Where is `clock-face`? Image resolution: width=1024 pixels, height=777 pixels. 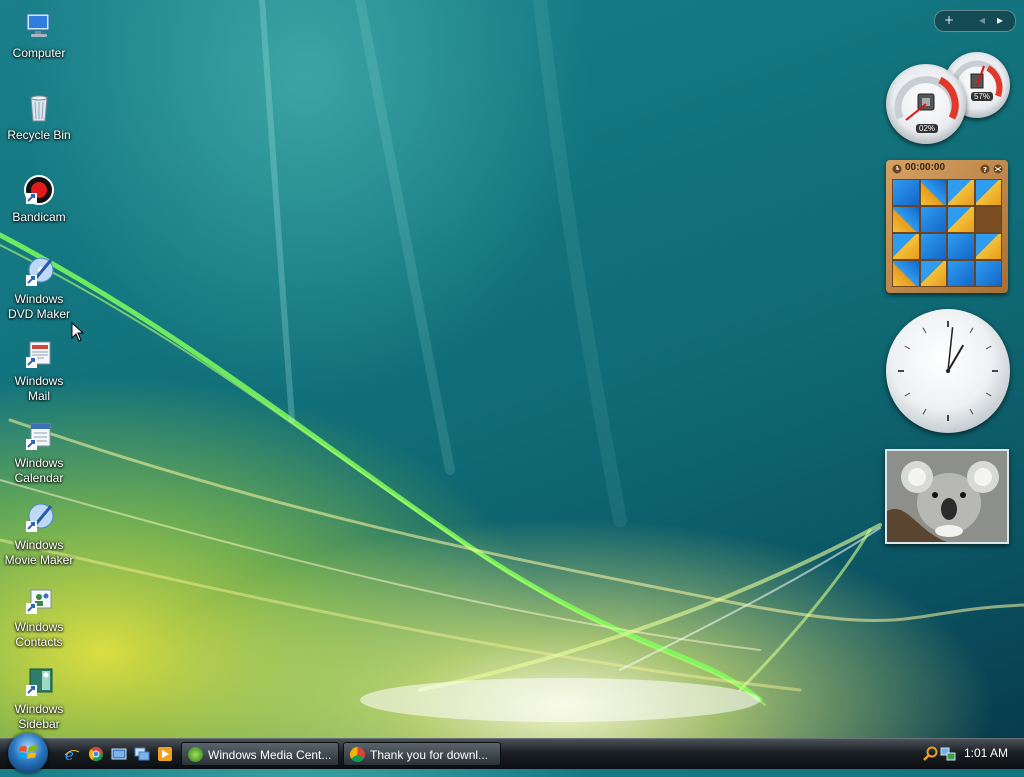 clock-face is located at coordinates (948, 371).